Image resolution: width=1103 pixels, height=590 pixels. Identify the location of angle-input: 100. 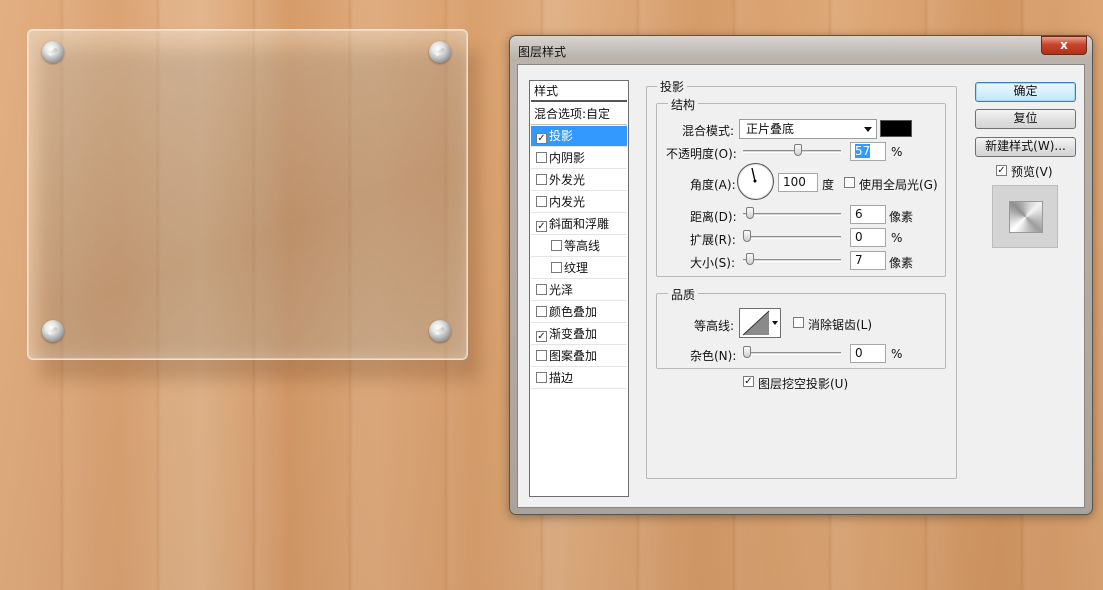
(798, 182).